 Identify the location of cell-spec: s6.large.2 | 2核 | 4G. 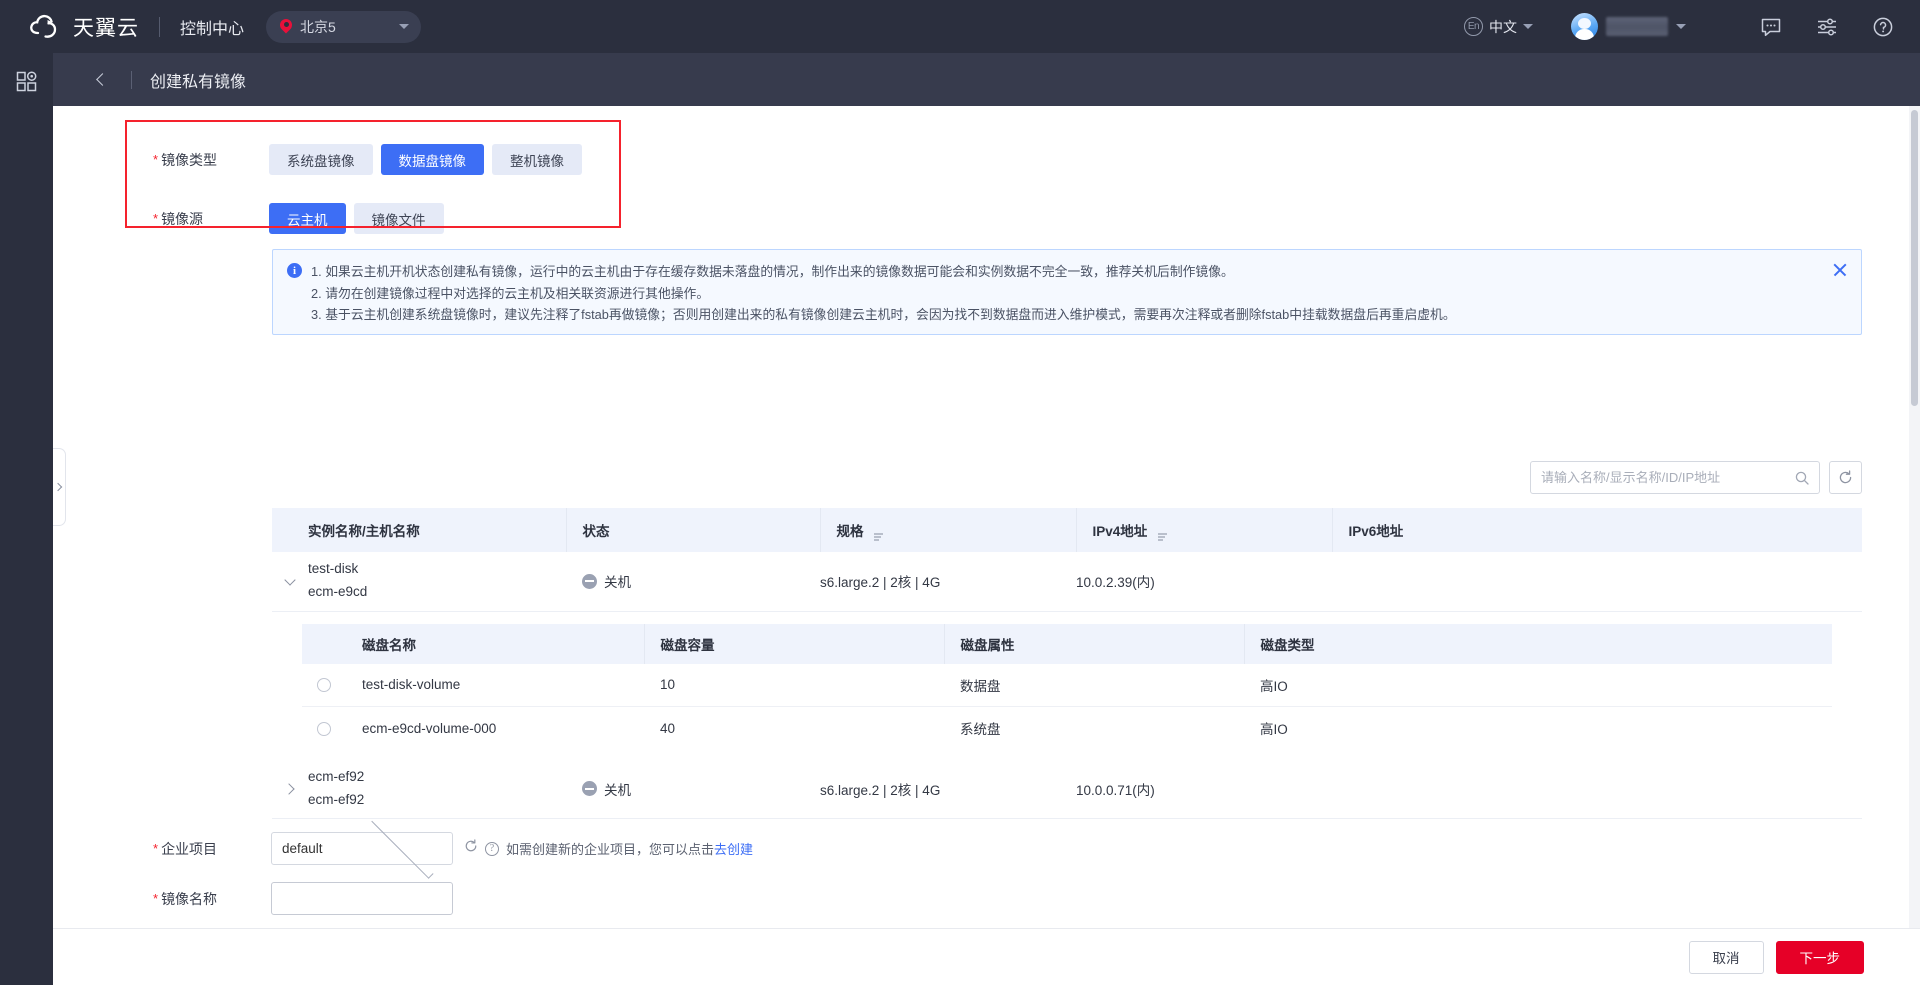
(948, 789).